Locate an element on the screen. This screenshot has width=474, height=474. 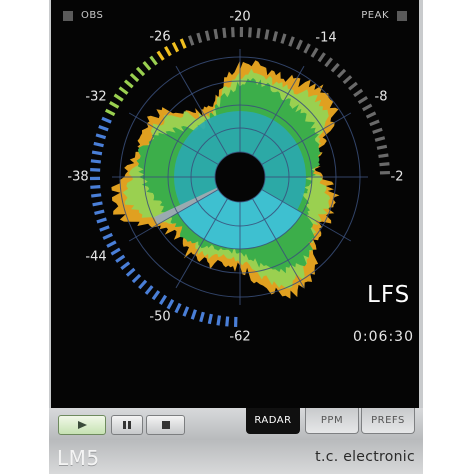
obs-label: OBS is located at coordinates (92, 15).